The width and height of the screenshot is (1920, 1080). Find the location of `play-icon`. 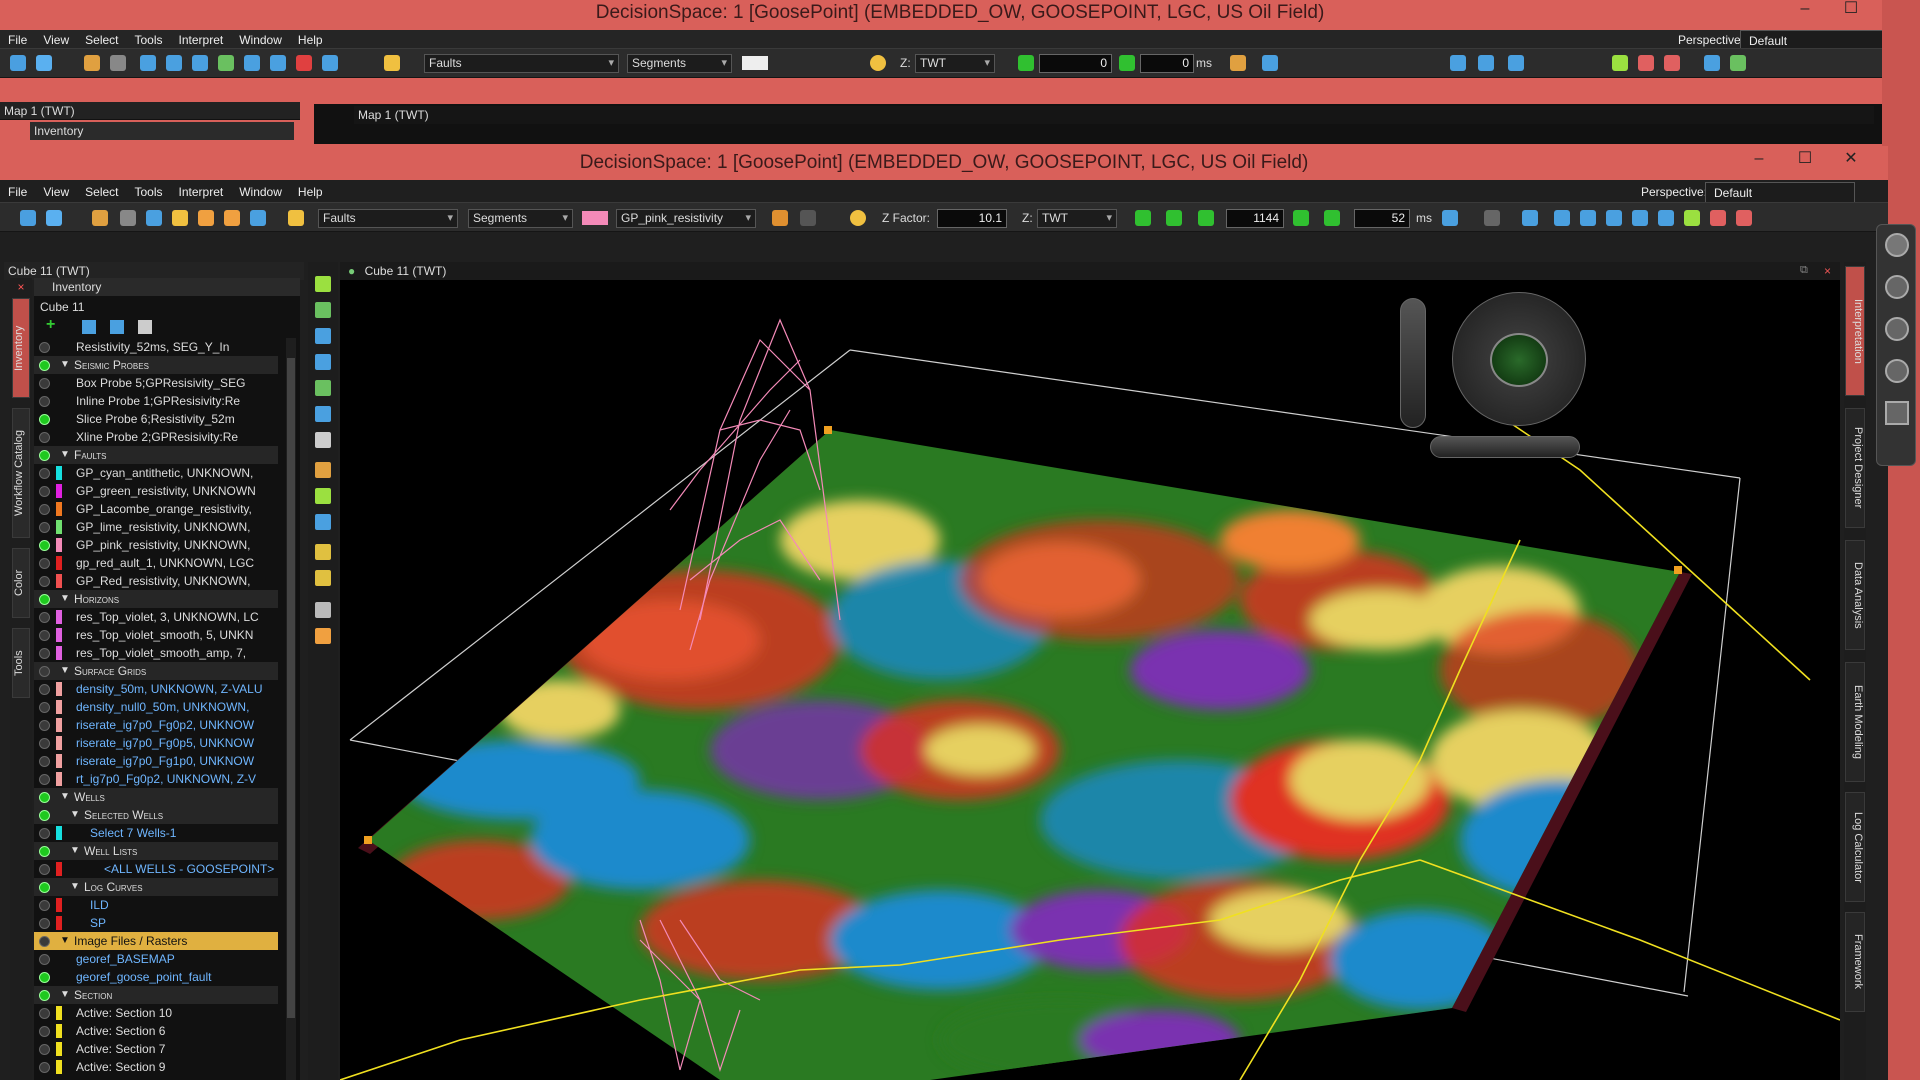

play-icon is located at coordinates (1332, 218).